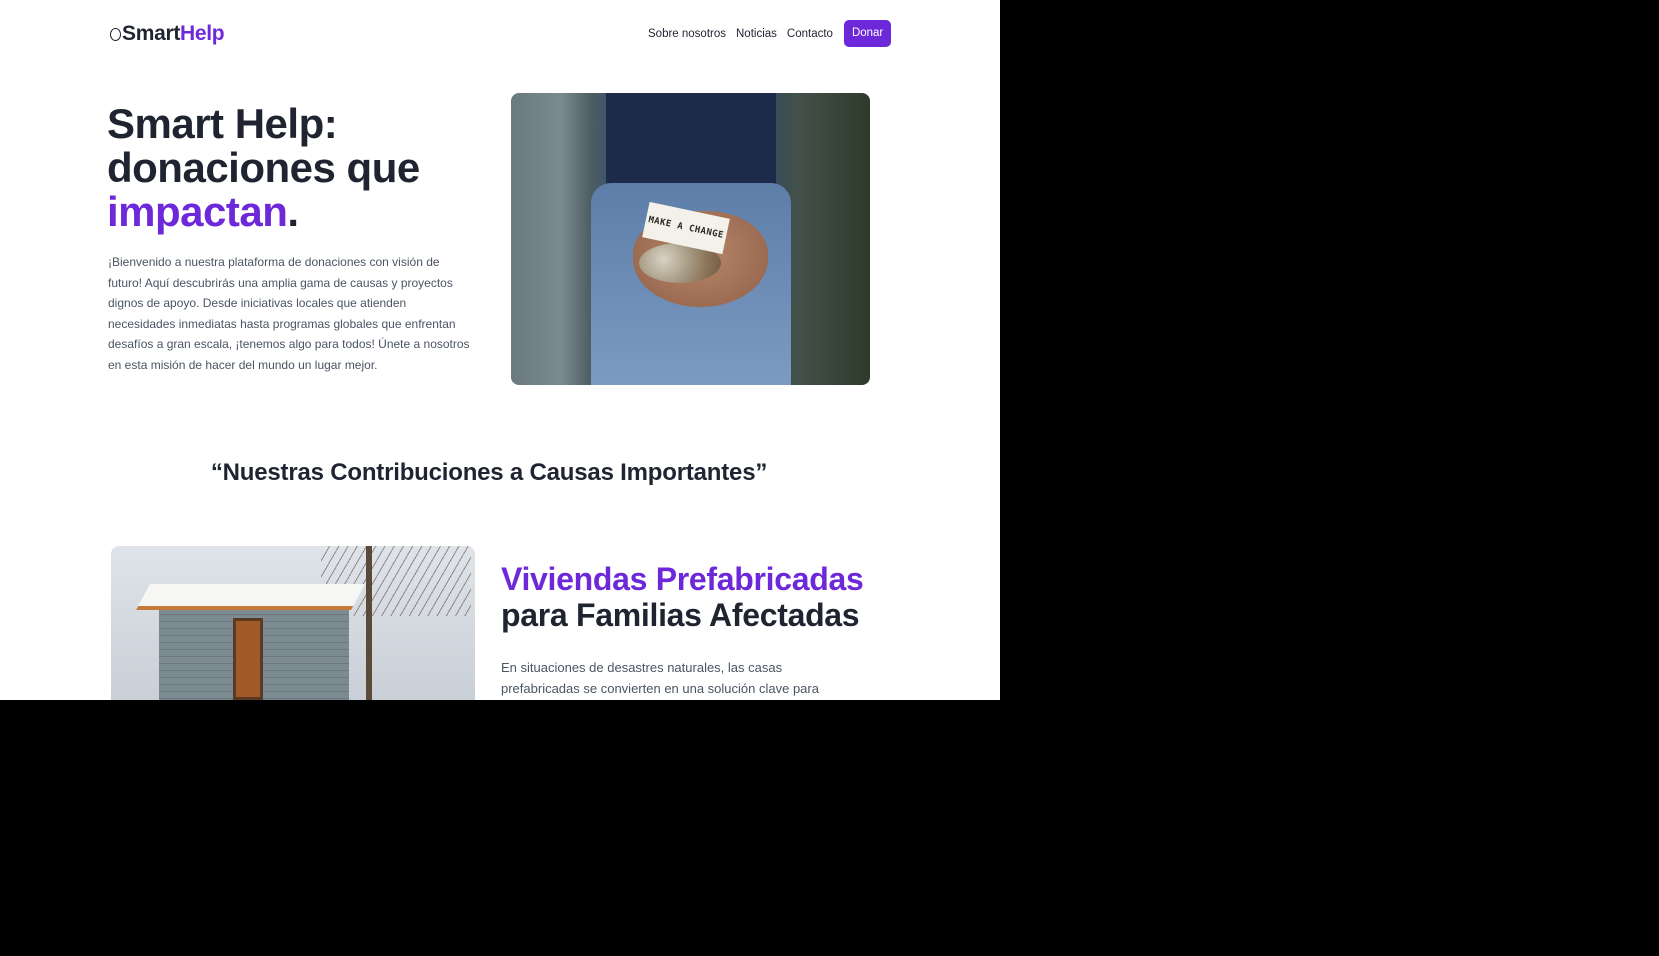 The image size is (1659, 956). What do you see at coordinates (867, 33) in the screenshot?
I see `donate-button: Donar` at bounding box center [867, 33].